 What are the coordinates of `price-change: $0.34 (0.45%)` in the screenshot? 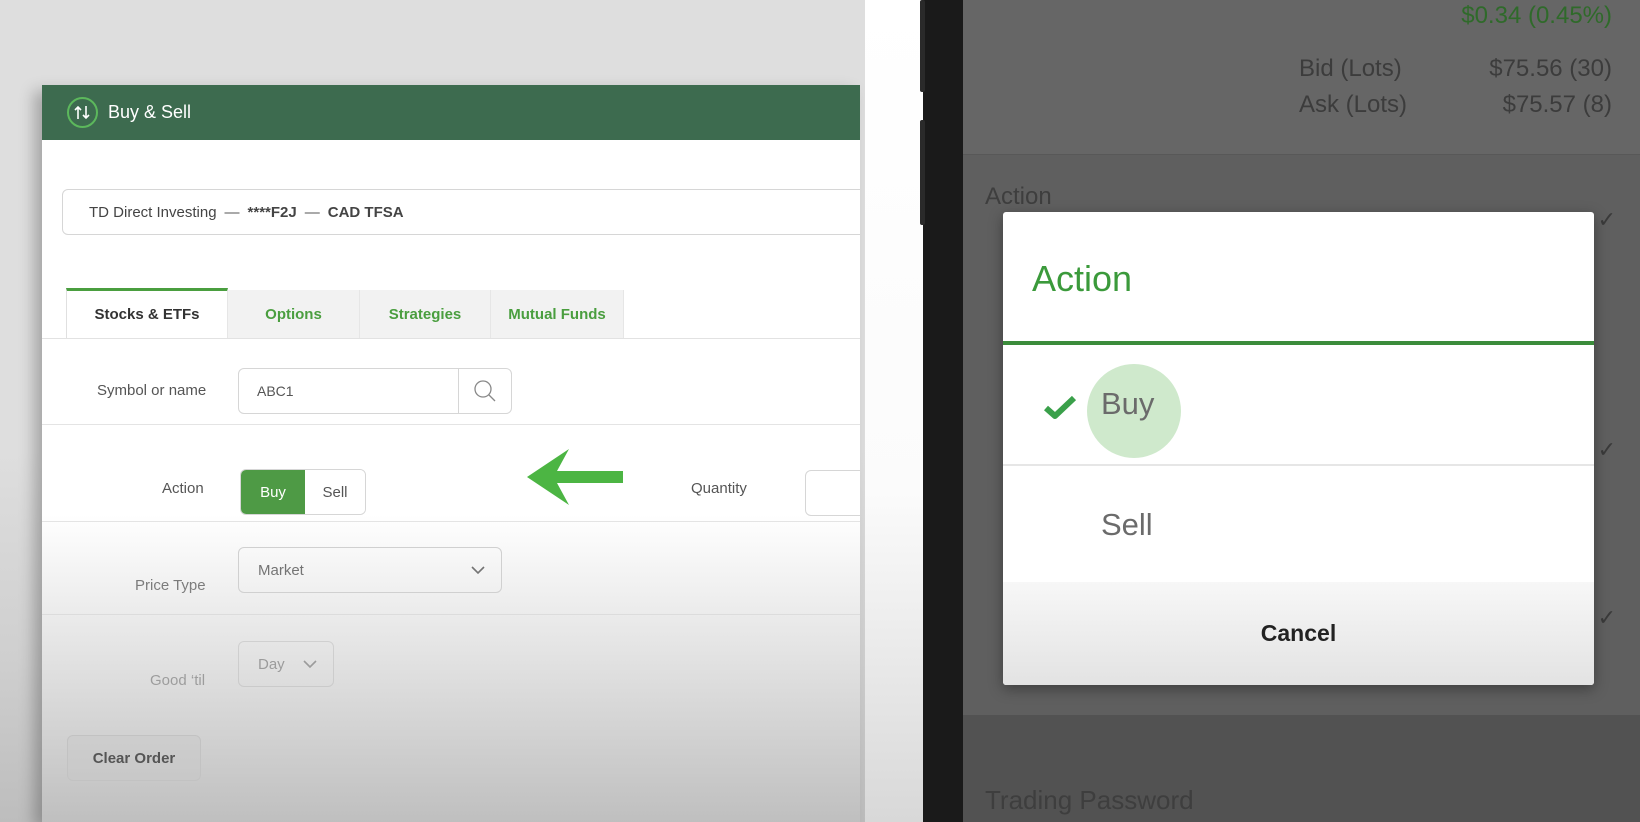 It's located at (1536, 15).